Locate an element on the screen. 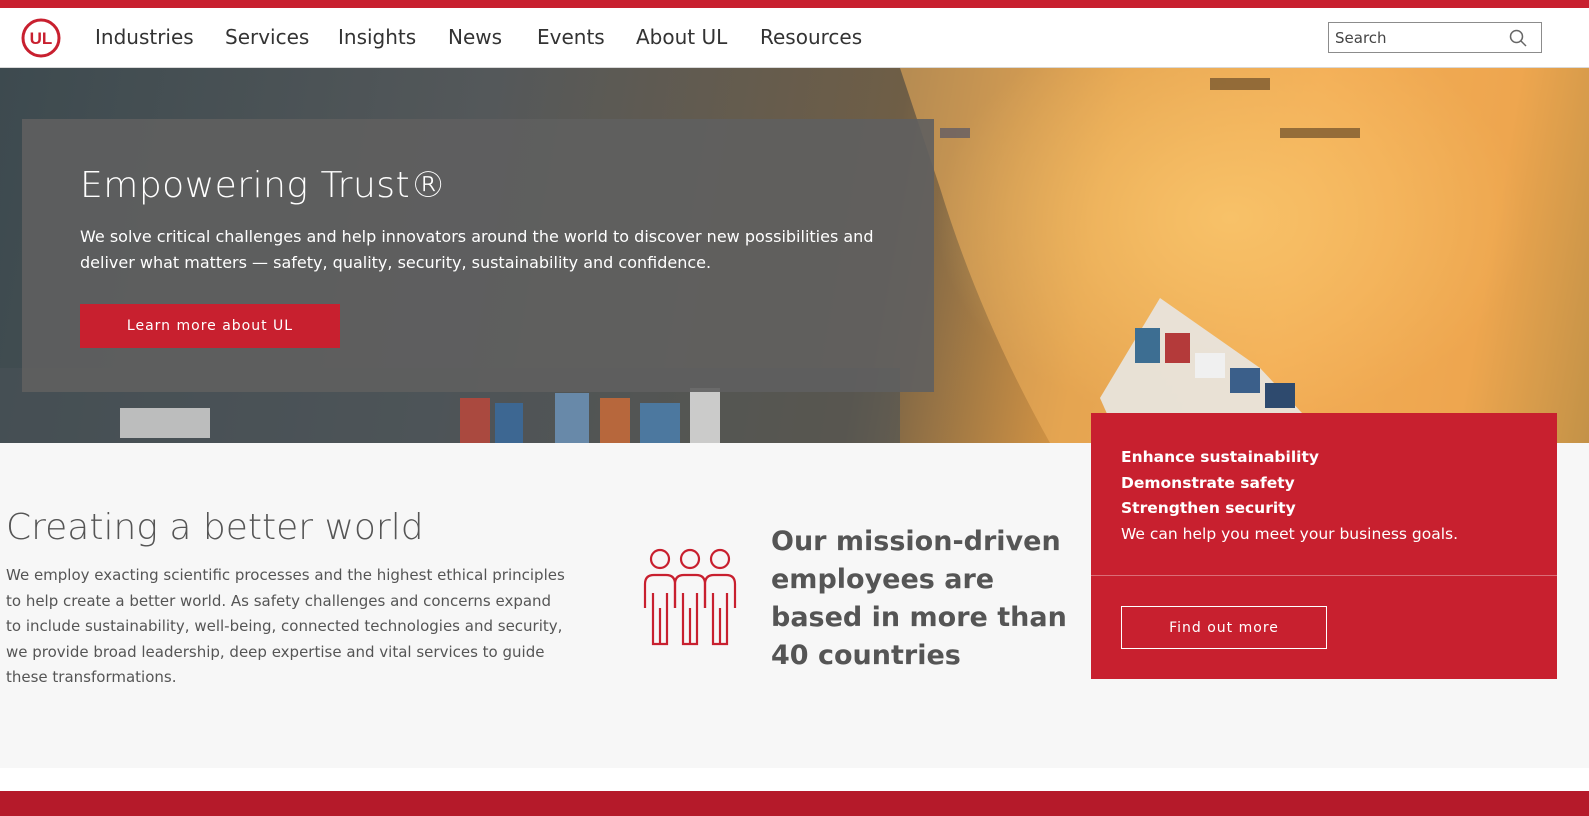 This screenshot has width=1589, height=816. cta-line-security: Strengthen security is located at coordinates (1208, 508).